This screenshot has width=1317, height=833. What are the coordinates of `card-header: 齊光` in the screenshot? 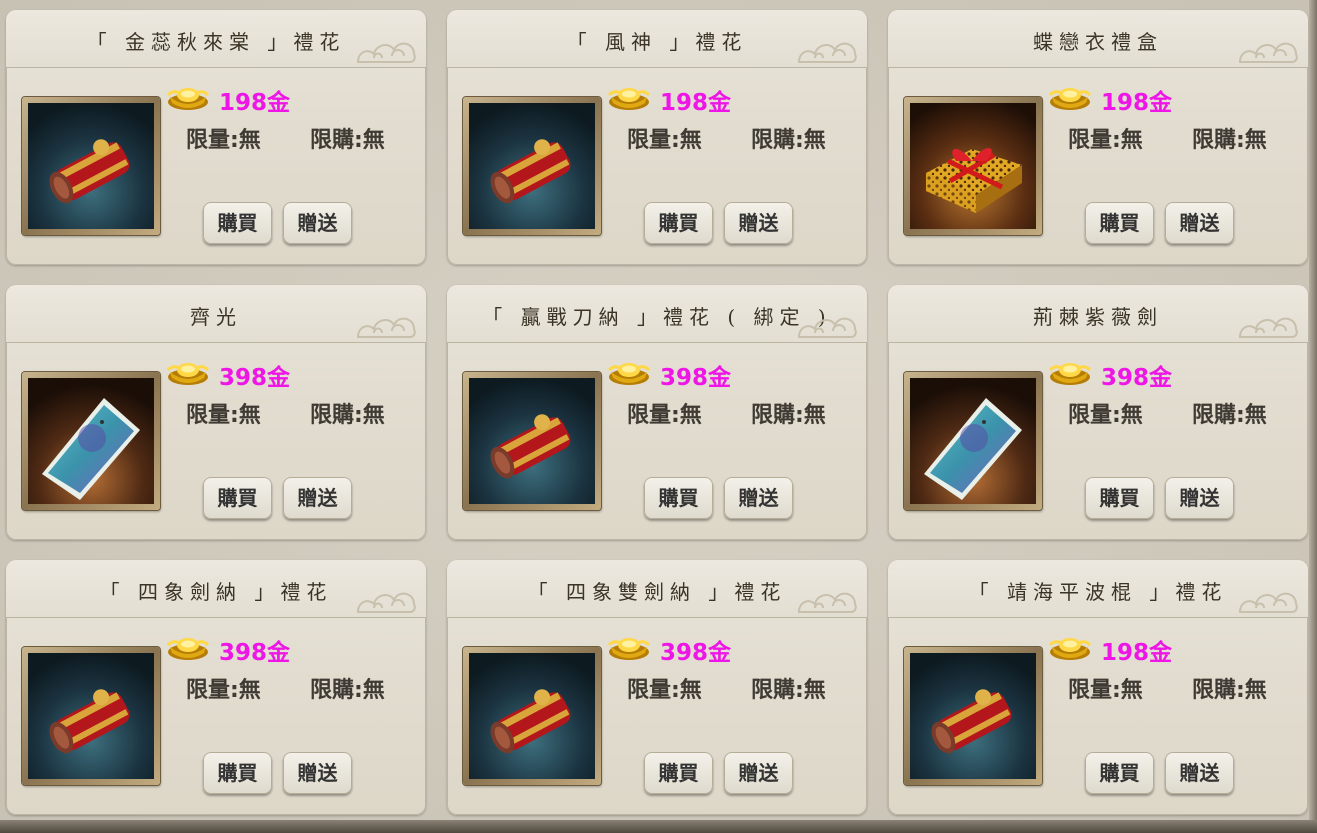 It's located at (216, 314).